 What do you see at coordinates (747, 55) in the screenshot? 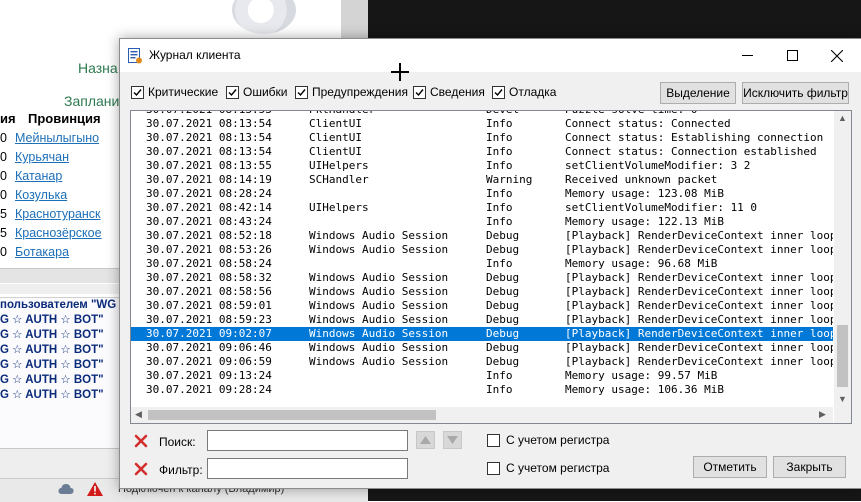
I see `minimize-button` at bounding box center [747, 55].